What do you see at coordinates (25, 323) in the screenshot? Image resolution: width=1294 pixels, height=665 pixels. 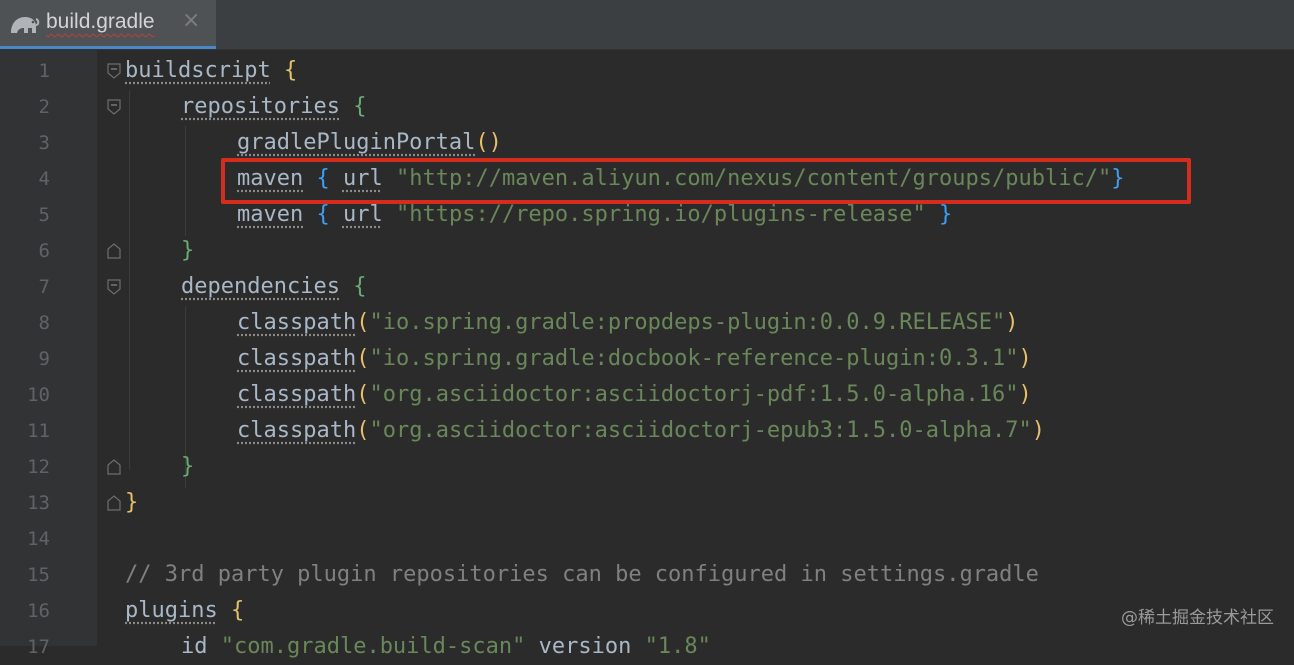 I see `line-number: 8` at bounding box center [25, 323].